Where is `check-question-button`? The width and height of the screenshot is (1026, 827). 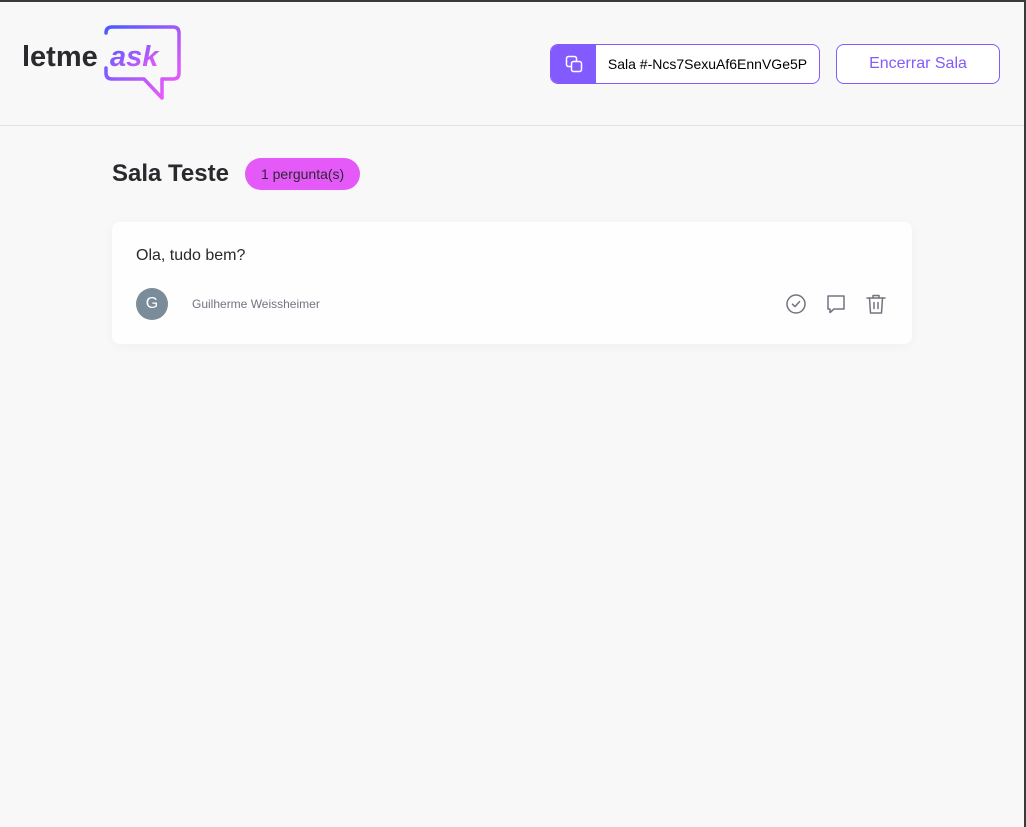
check-question-button is located at coordinates (796, 304).